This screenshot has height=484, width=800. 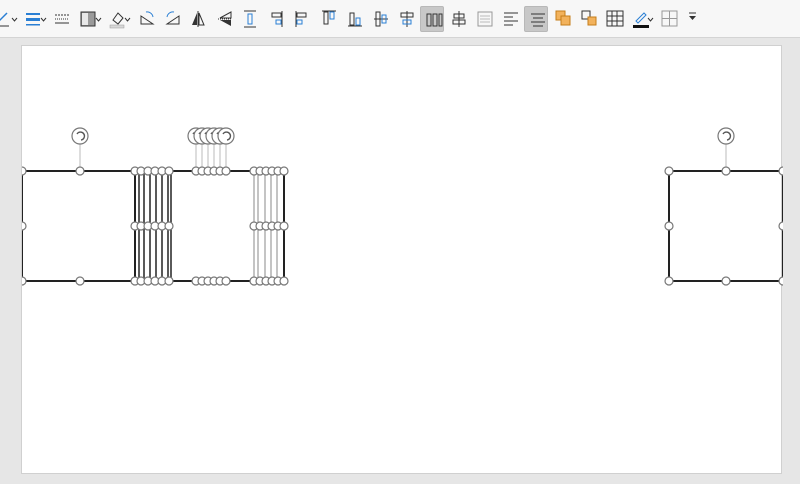 I want to click on send-to-back-icon, so click(x=589, y=18).